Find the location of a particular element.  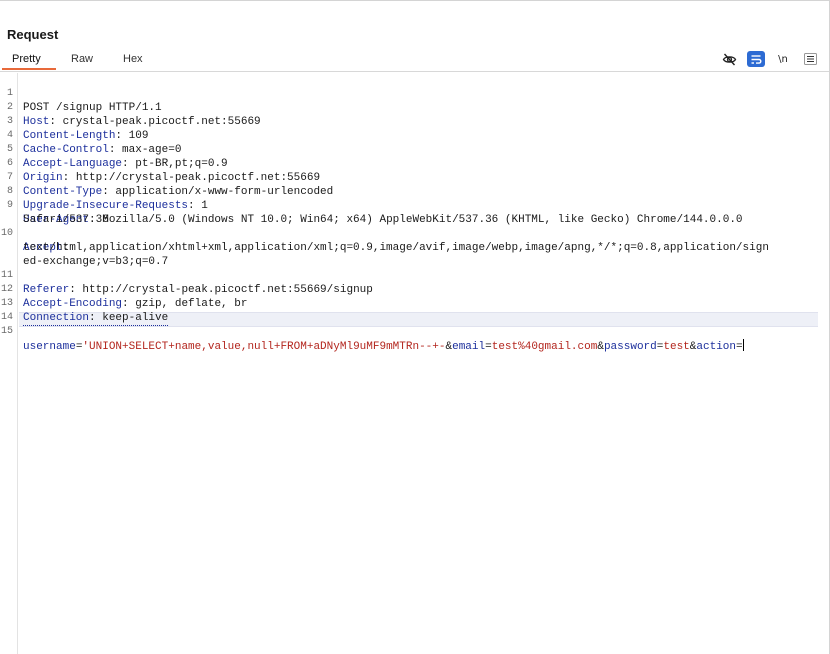

show-newlines-button: \n is located at coordinates (783, 59).